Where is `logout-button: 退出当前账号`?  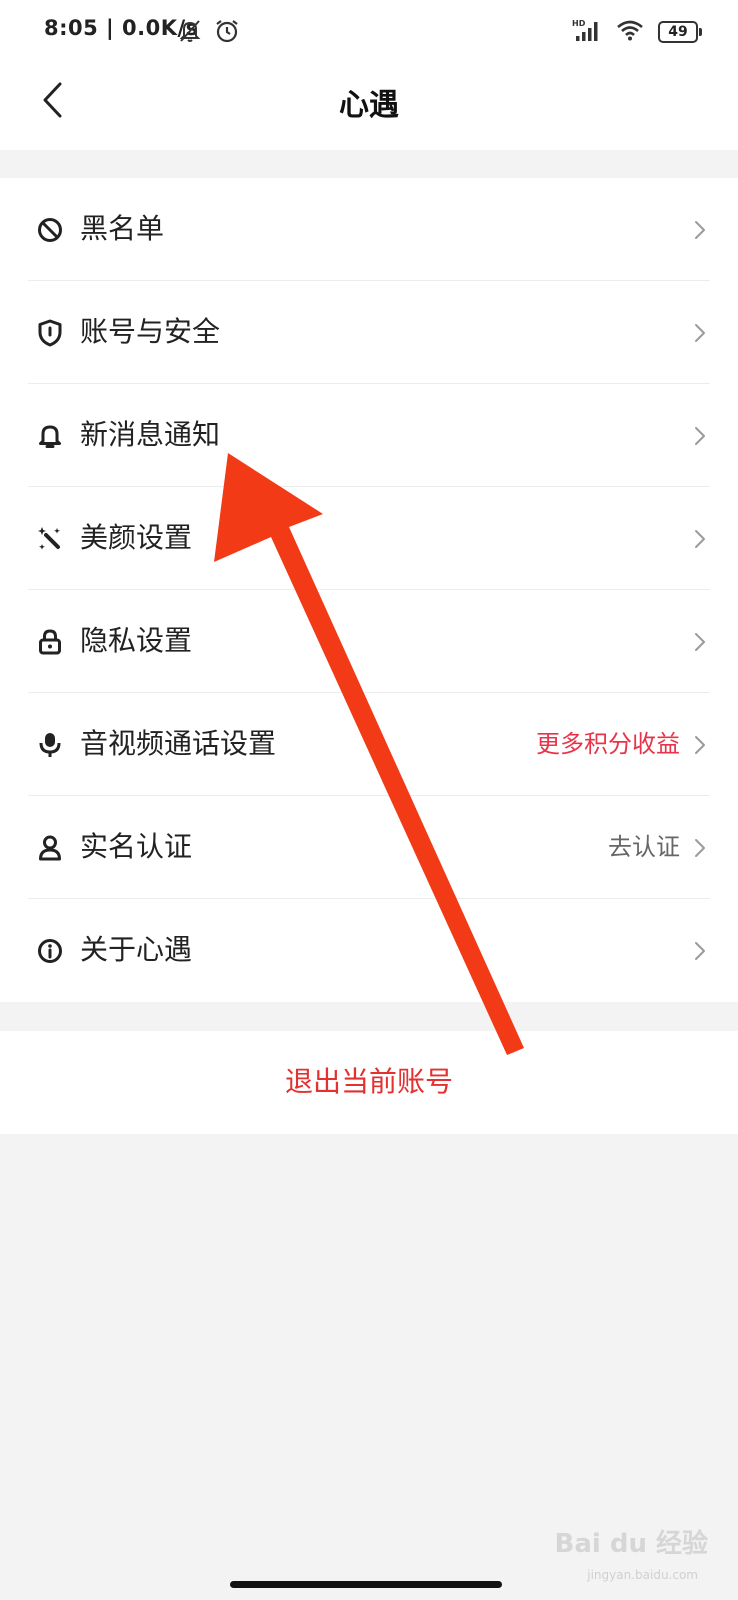 logout-button: 退出当前账号 is located at coordinates (369, 1082).